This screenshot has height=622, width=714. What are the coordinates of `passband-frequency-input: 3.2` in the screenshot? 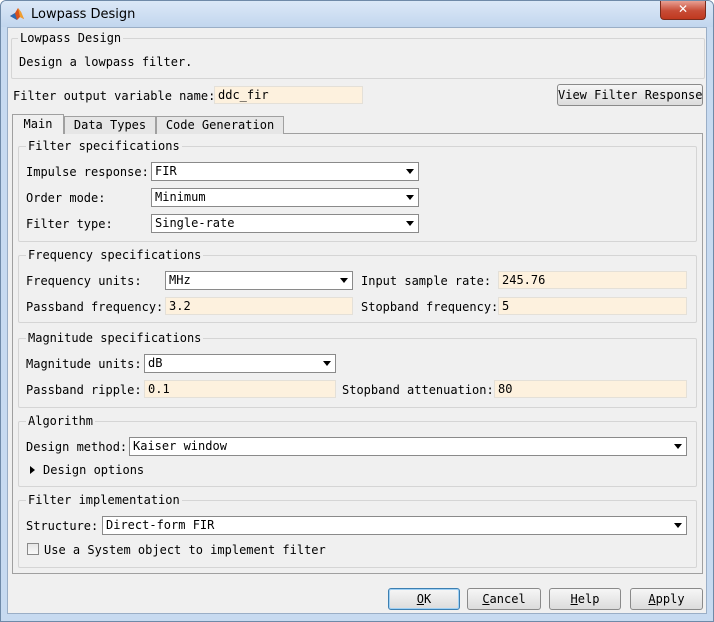 It's located at (259, 306).